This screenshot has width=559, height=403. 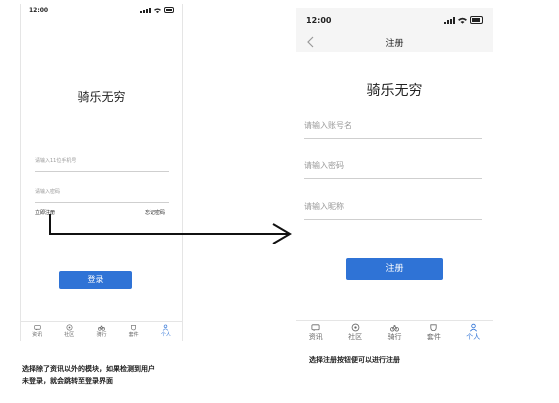 What do you see at coordinates (102, 164) in the screenshot?
I see `phone-input: 请输入11位手机号` at bounding box center [102, 164].